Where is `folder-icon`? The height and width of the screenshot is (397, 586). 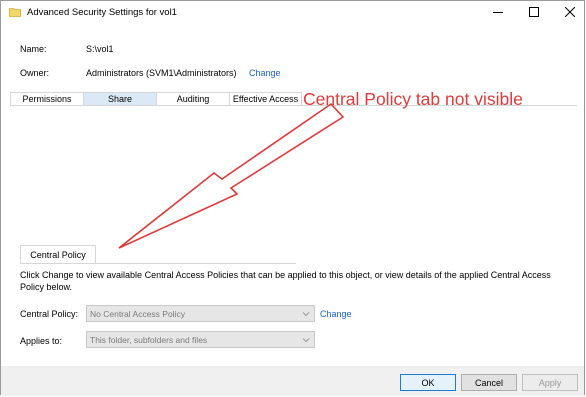
folder-icon is located at coordinates (15, 12).